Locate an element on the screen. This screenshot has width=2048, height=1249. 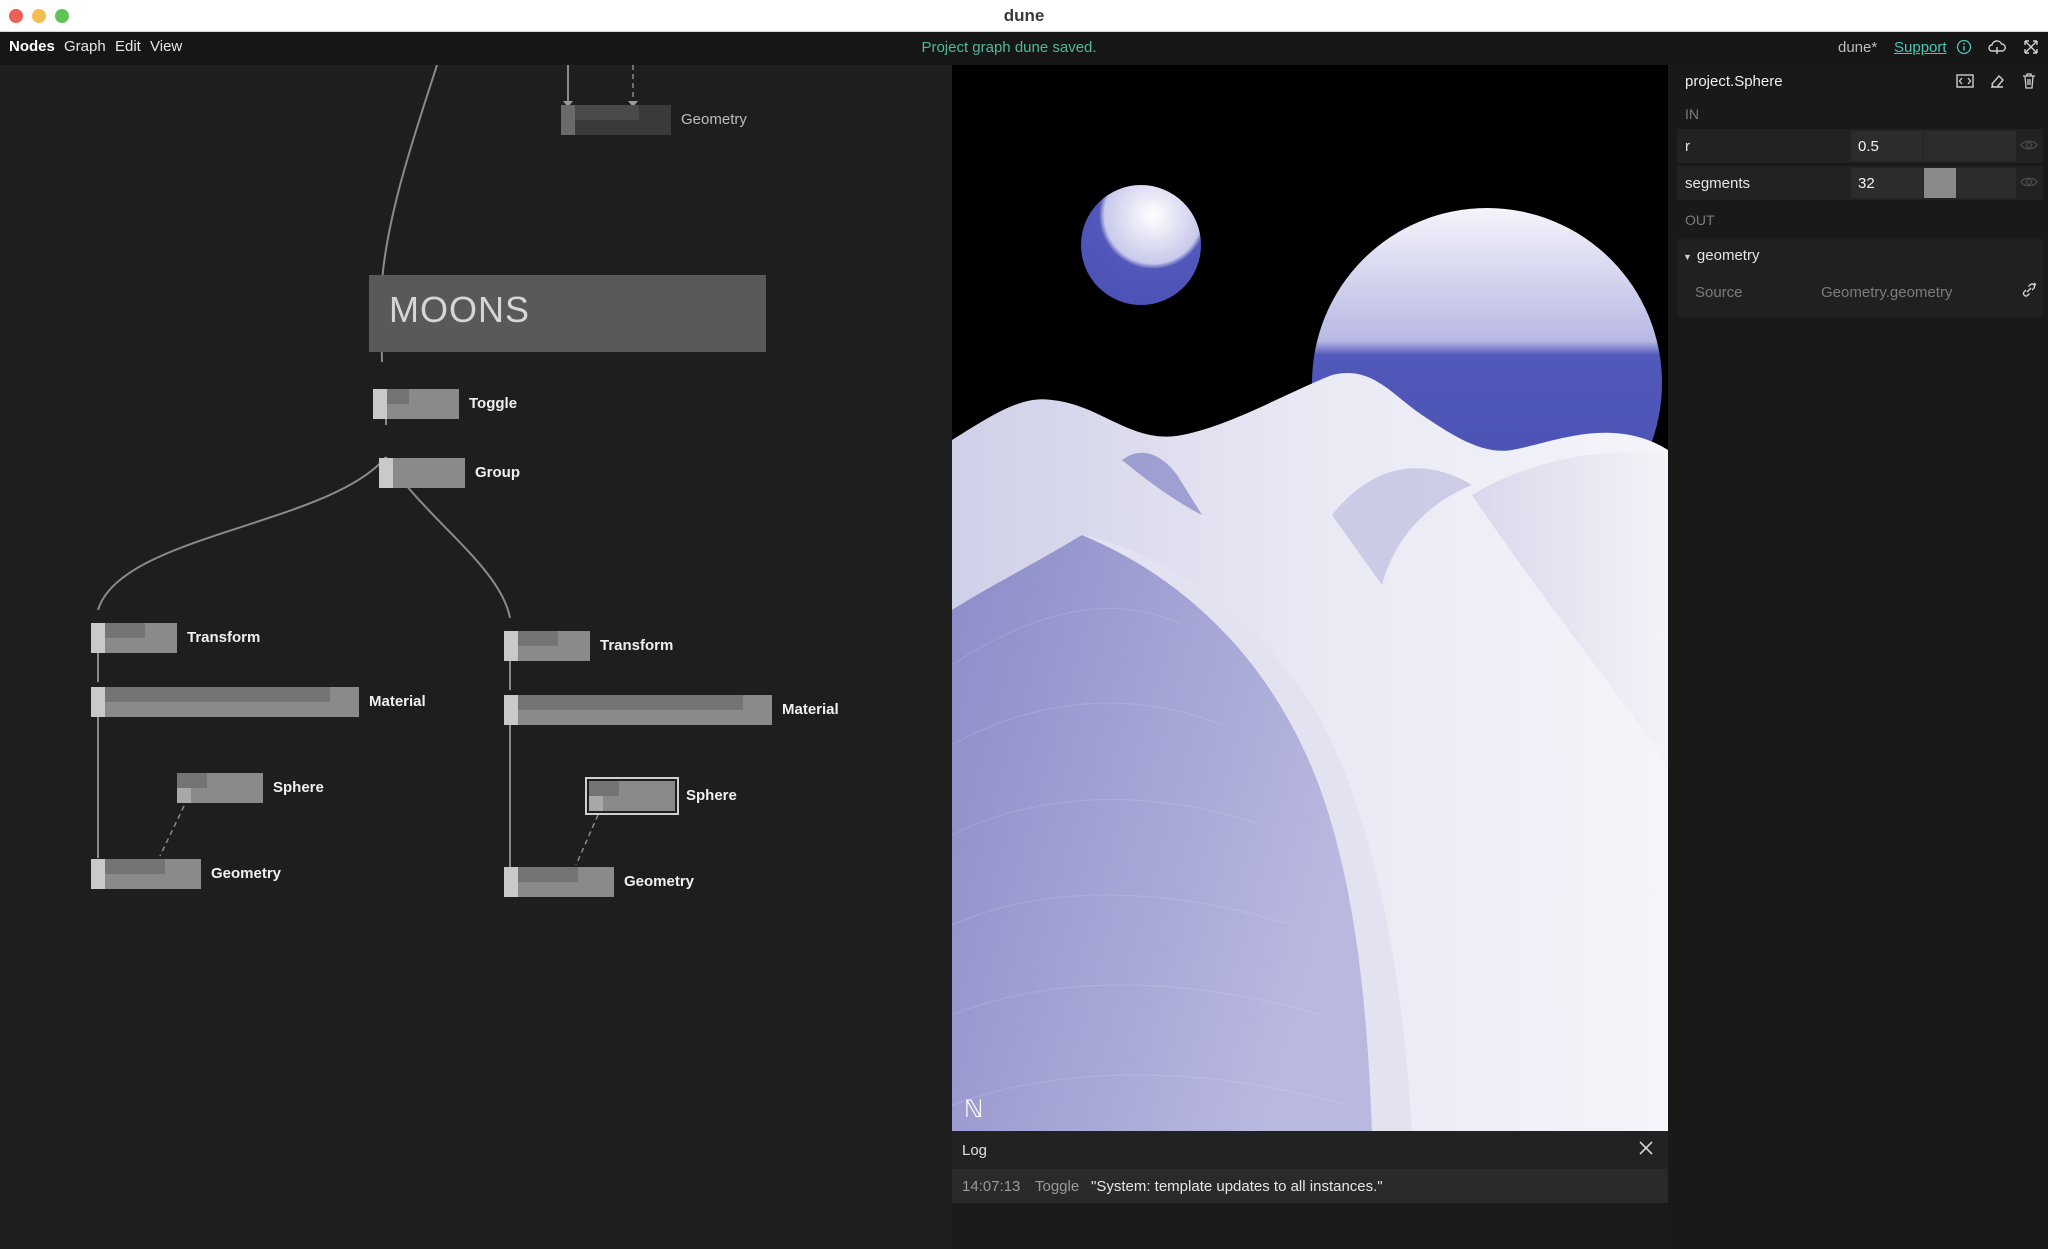
node-geometry-top-label: Geometry is located at coordinates (714, 119).